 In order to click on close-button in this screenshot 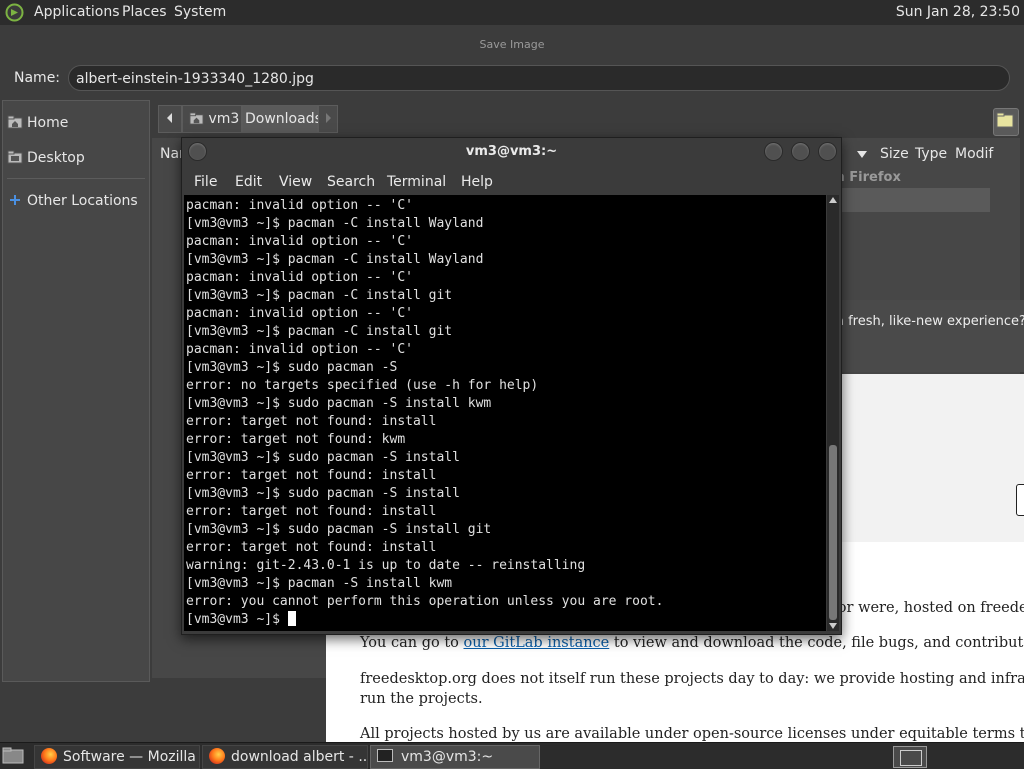, I will do `click(827, 151)`.